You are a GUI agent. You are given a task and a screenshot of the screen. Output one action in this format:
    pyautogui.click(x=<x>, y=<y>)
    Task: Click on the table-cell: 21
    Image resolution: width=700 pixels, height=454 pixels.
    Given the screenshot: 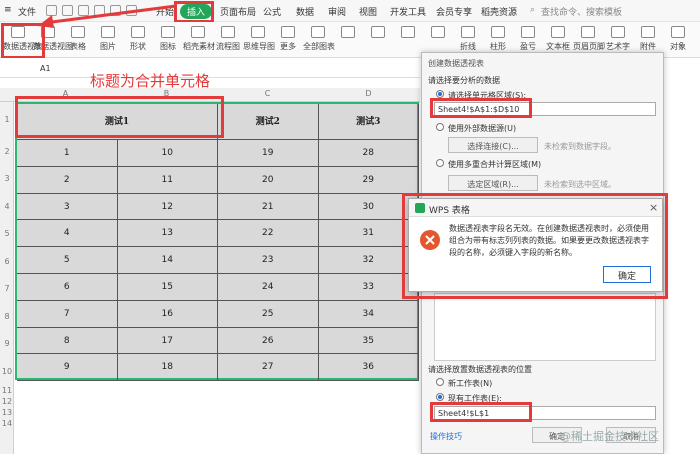 What is the action you would take?
    pyautogui.click(x=268, y=207)
    